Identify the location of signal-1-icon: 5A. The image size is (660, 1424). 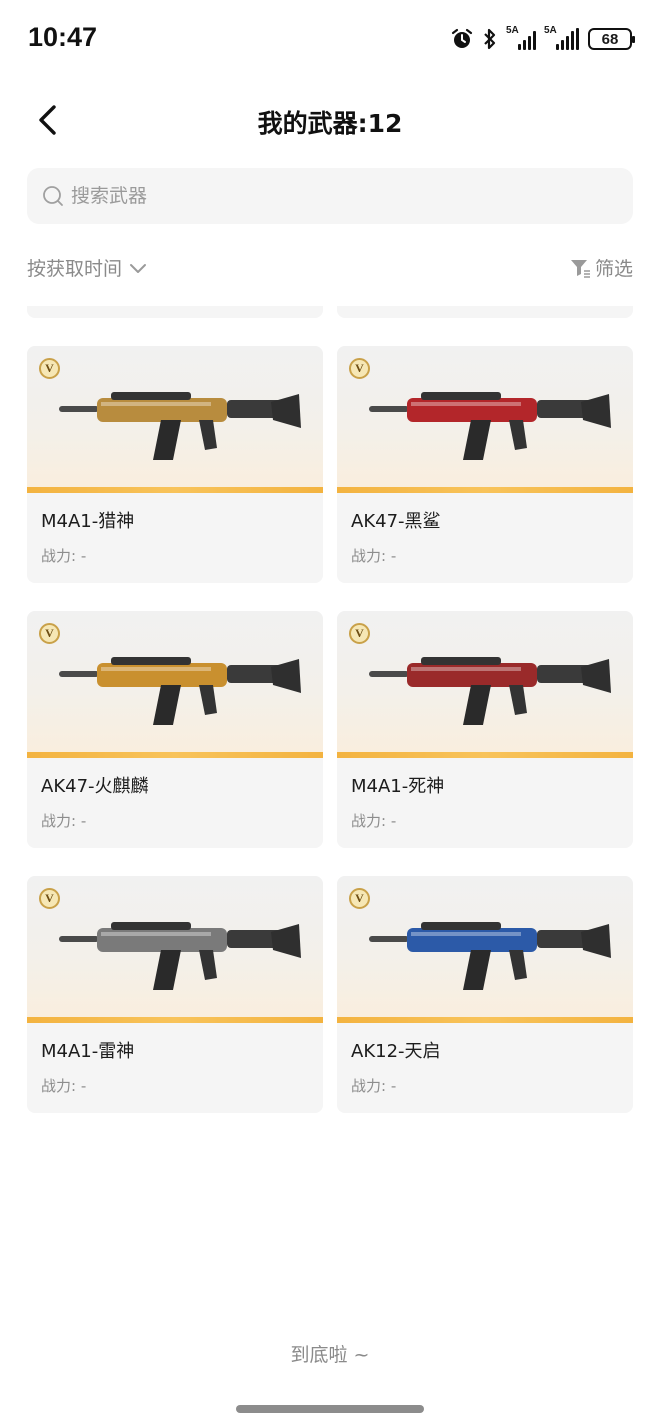
(521, 37).